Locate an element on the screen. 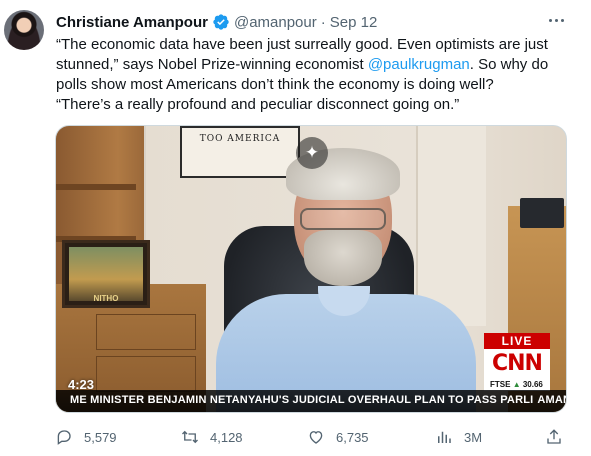 The height and width of the screenshot is (456, 591). wall-poster: TOO AMERICA is located at coordinates (240, 152).